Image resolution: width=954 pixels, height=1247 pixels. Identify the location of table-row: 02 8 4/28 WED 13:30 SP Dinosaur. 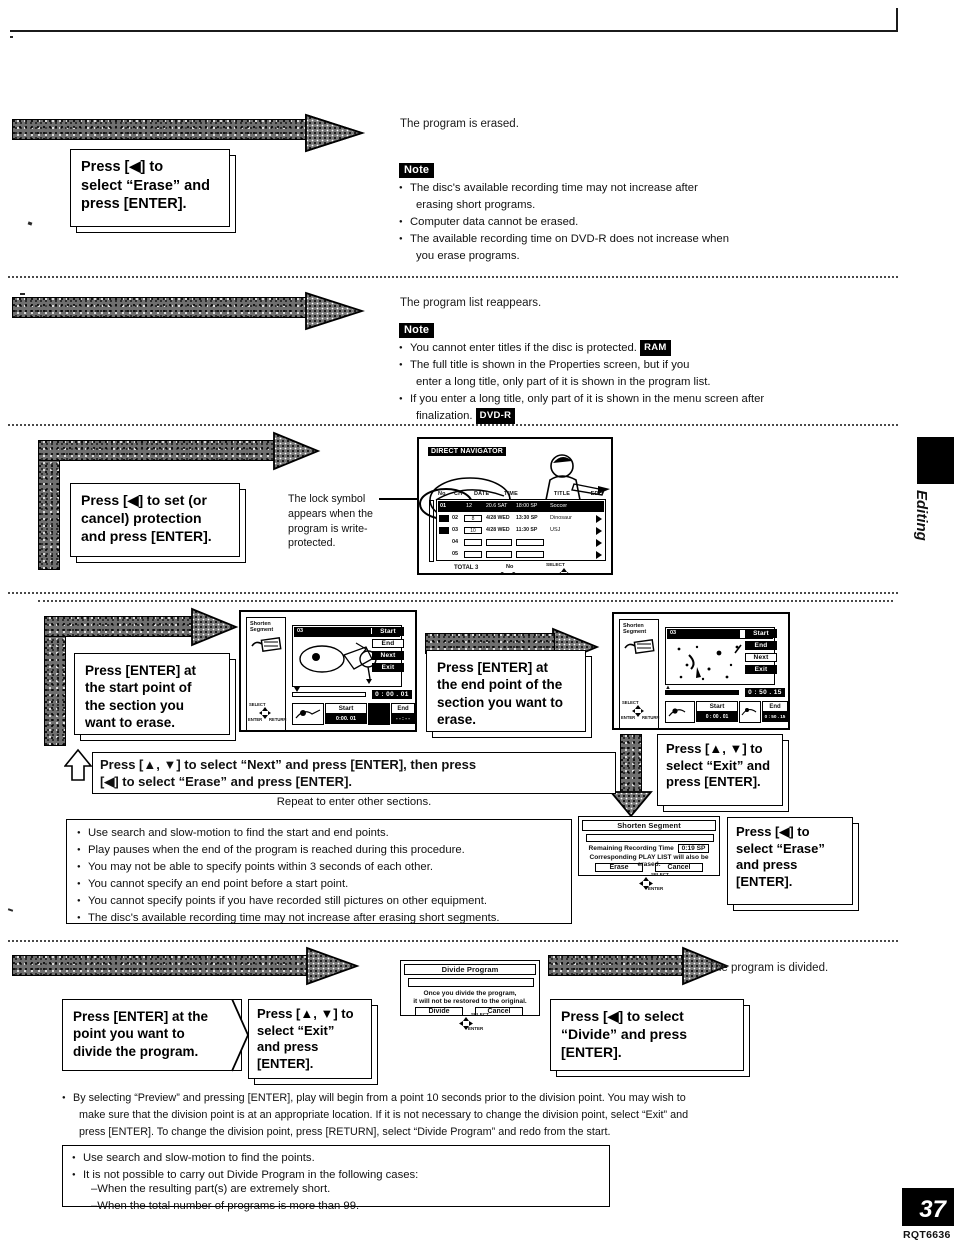
(521, 518).